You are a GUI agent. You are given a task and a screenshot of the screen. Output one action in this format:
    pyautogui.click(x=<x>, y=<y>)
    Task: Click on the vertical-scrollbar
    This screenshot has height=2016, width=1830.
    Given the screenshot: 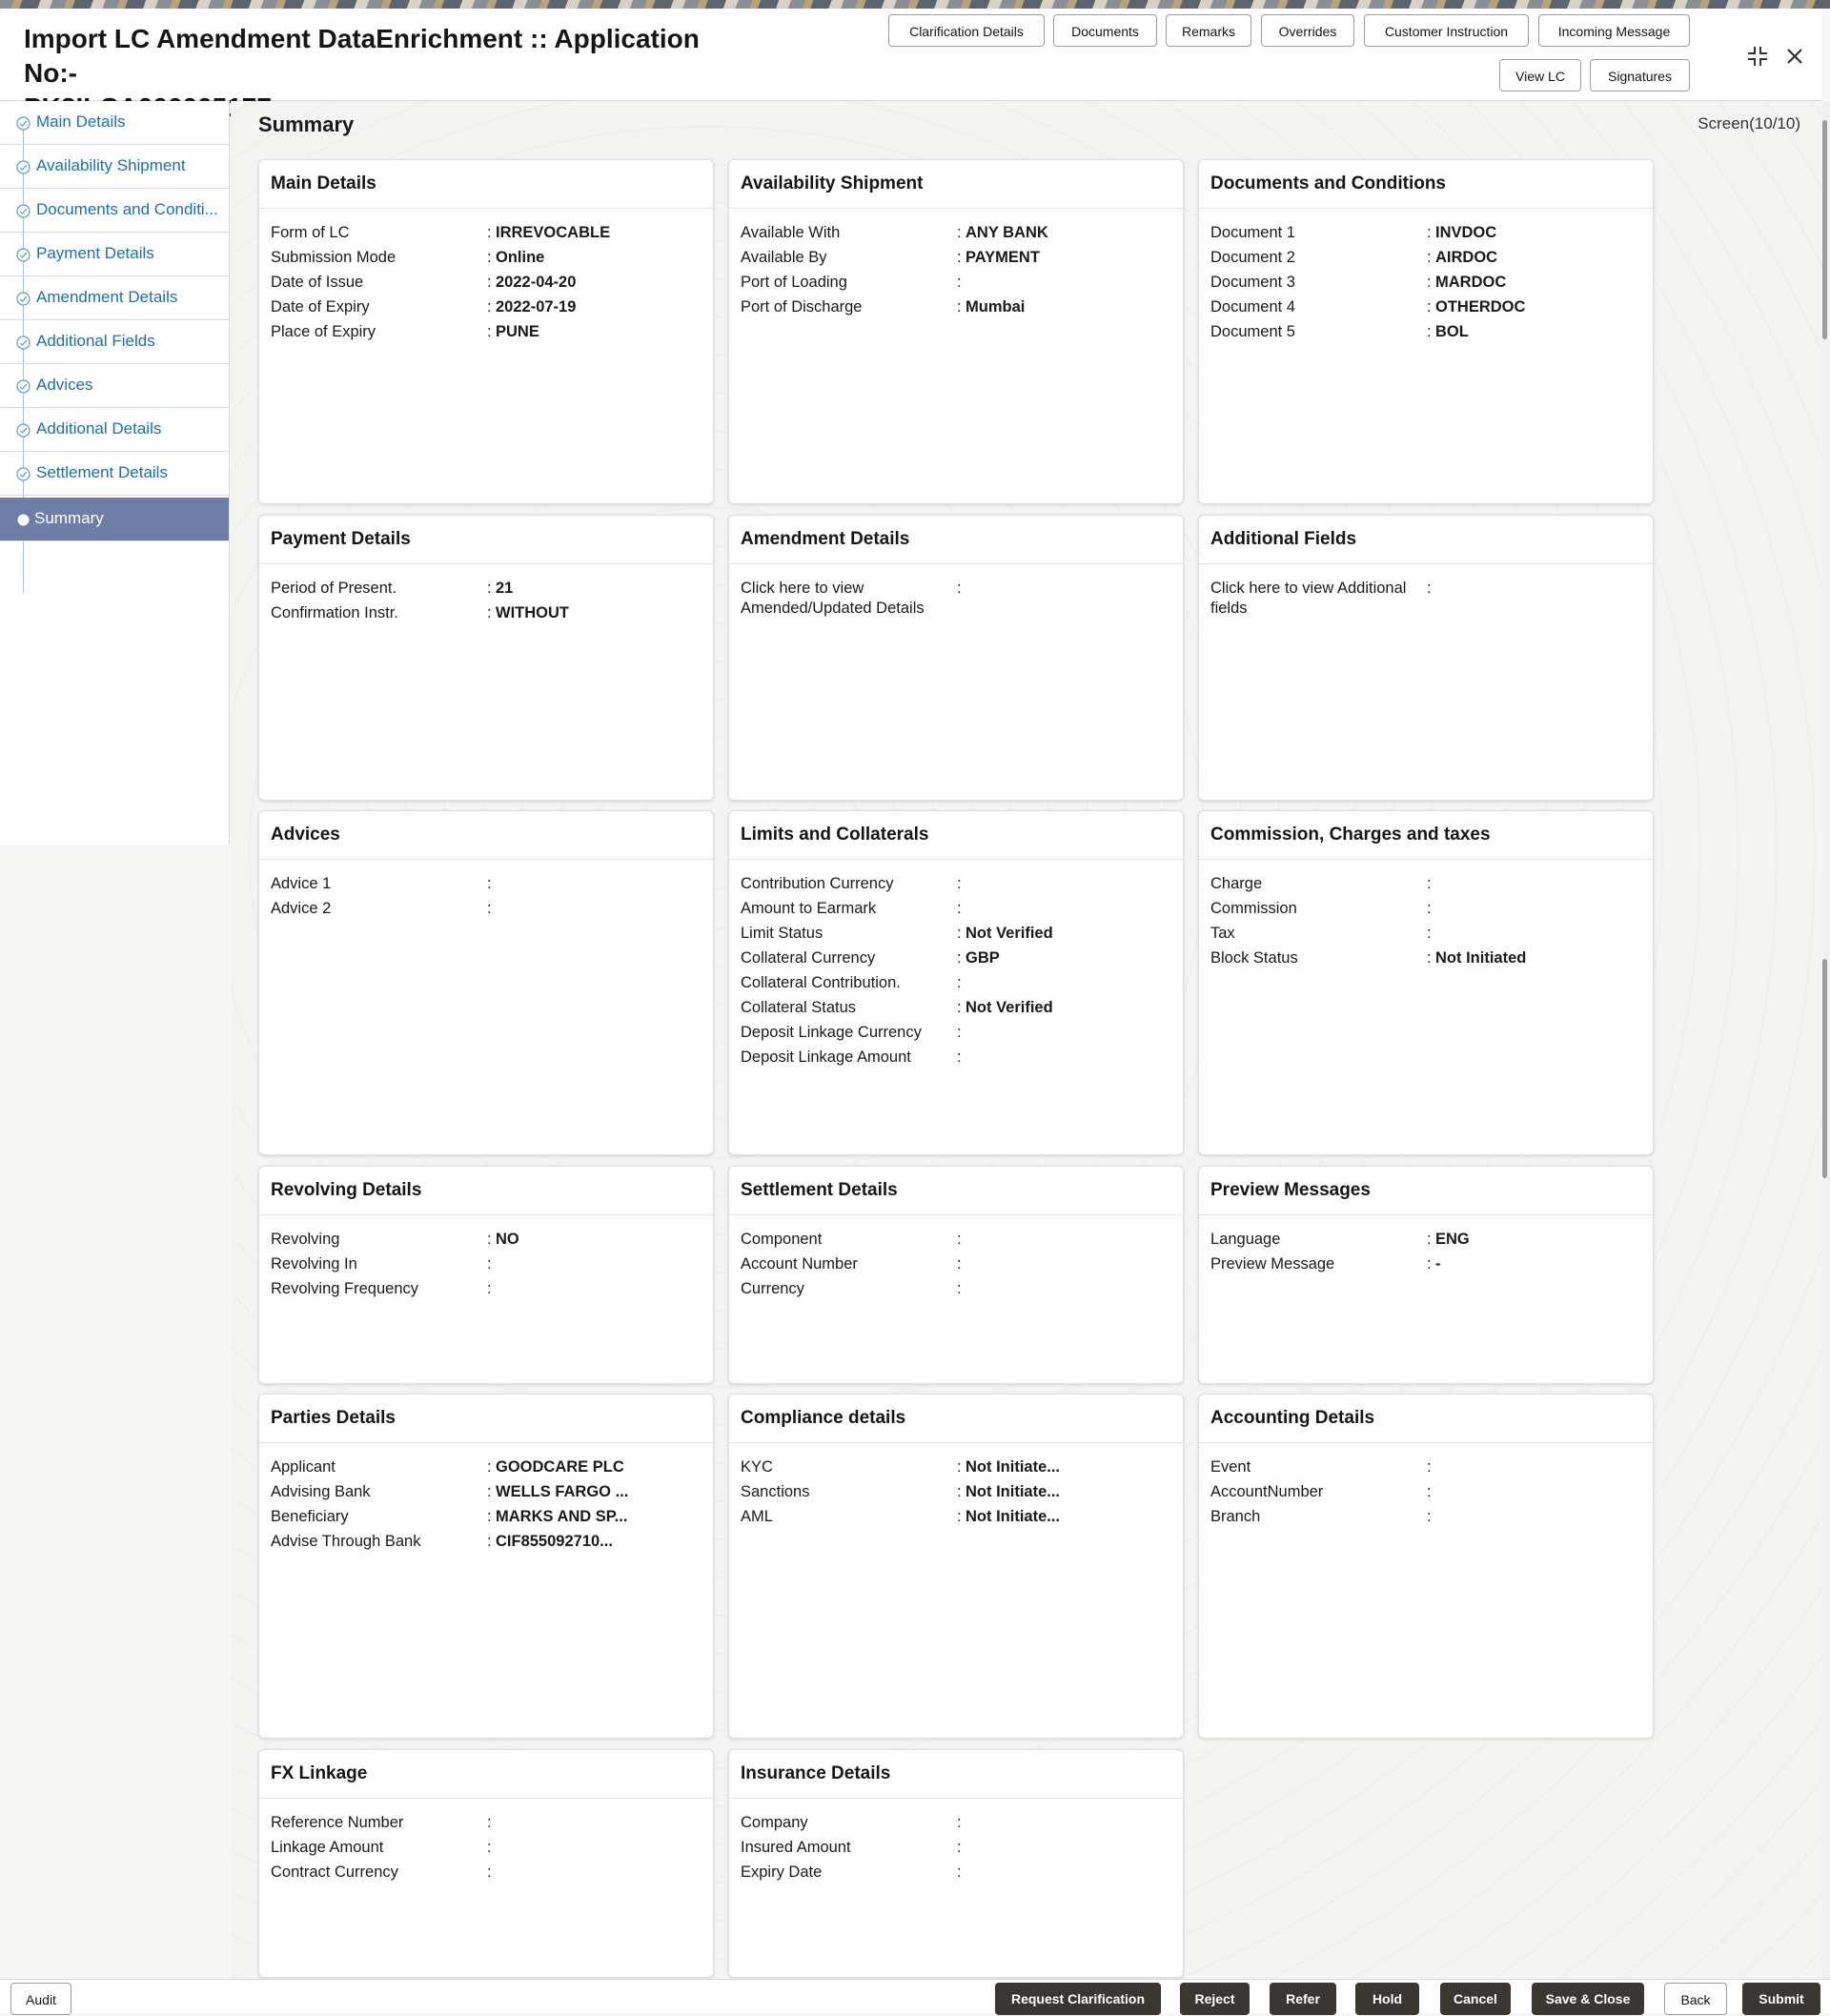 What is the action you would take?
    pyautogui.click(x=1826, y=1040)
    